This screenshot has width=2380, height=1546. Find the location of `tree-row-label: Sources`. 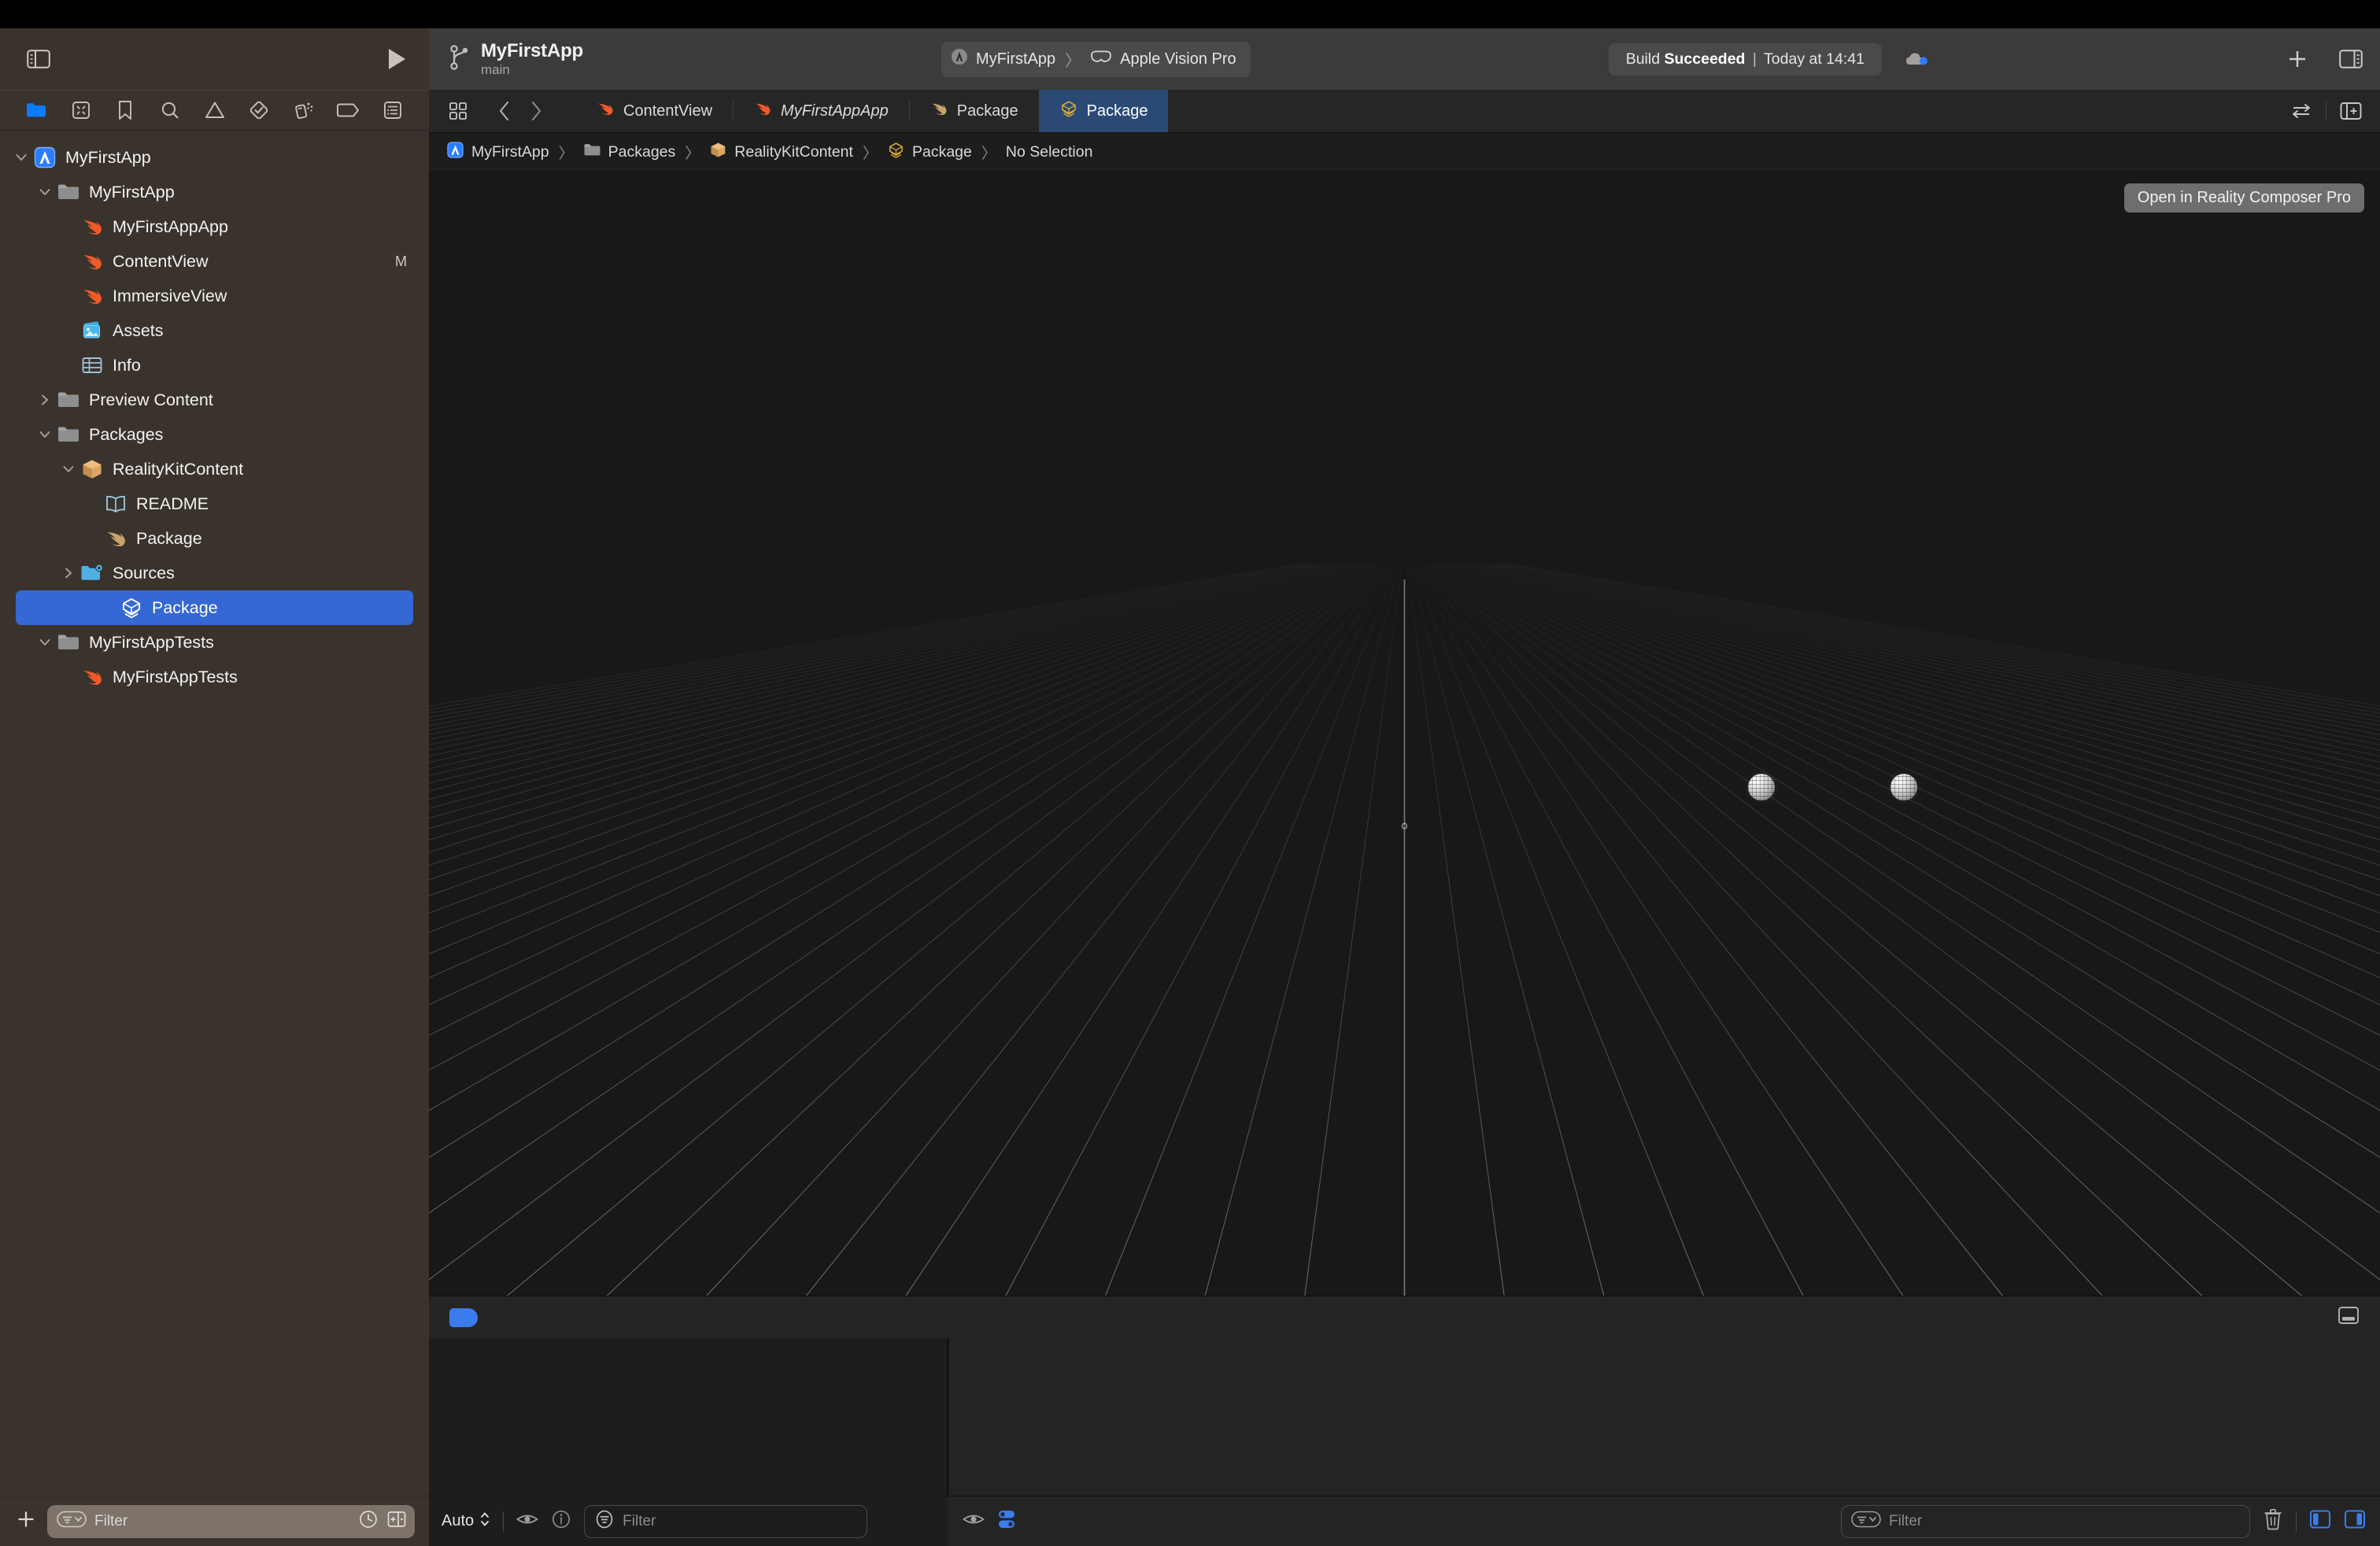

tree-row-label: Sources is located at coordinates (144, 573).